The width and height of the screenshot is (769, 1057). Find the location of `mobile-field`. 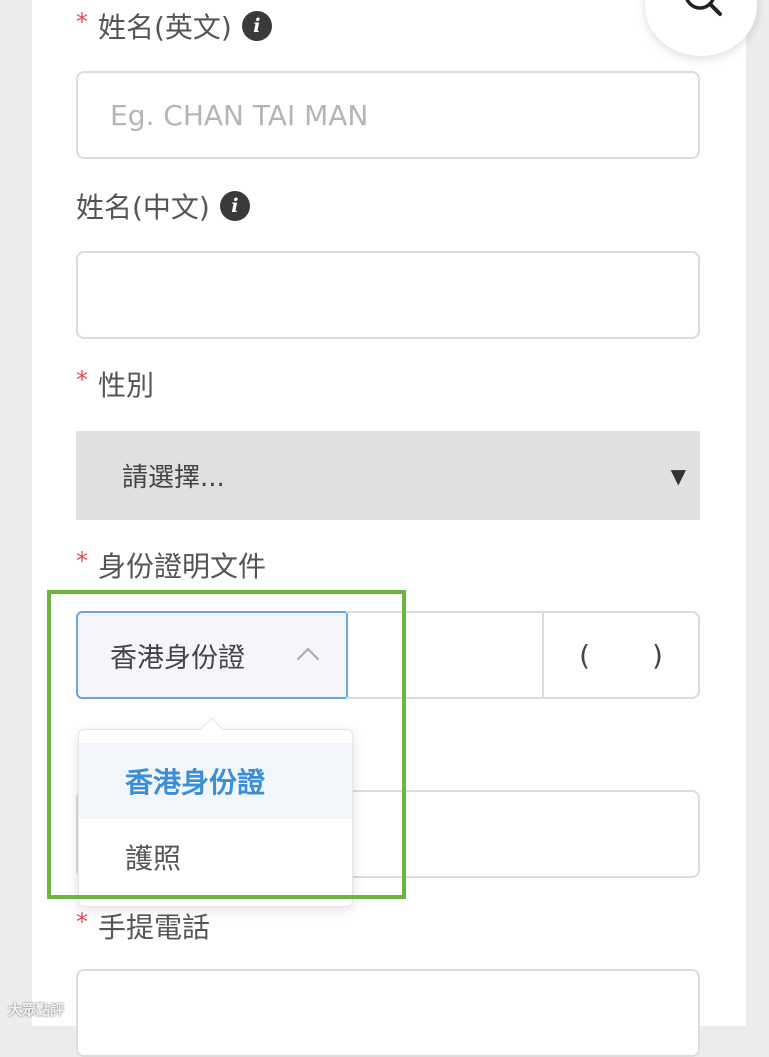

mobile-field is located at coordinates (388, 1013).